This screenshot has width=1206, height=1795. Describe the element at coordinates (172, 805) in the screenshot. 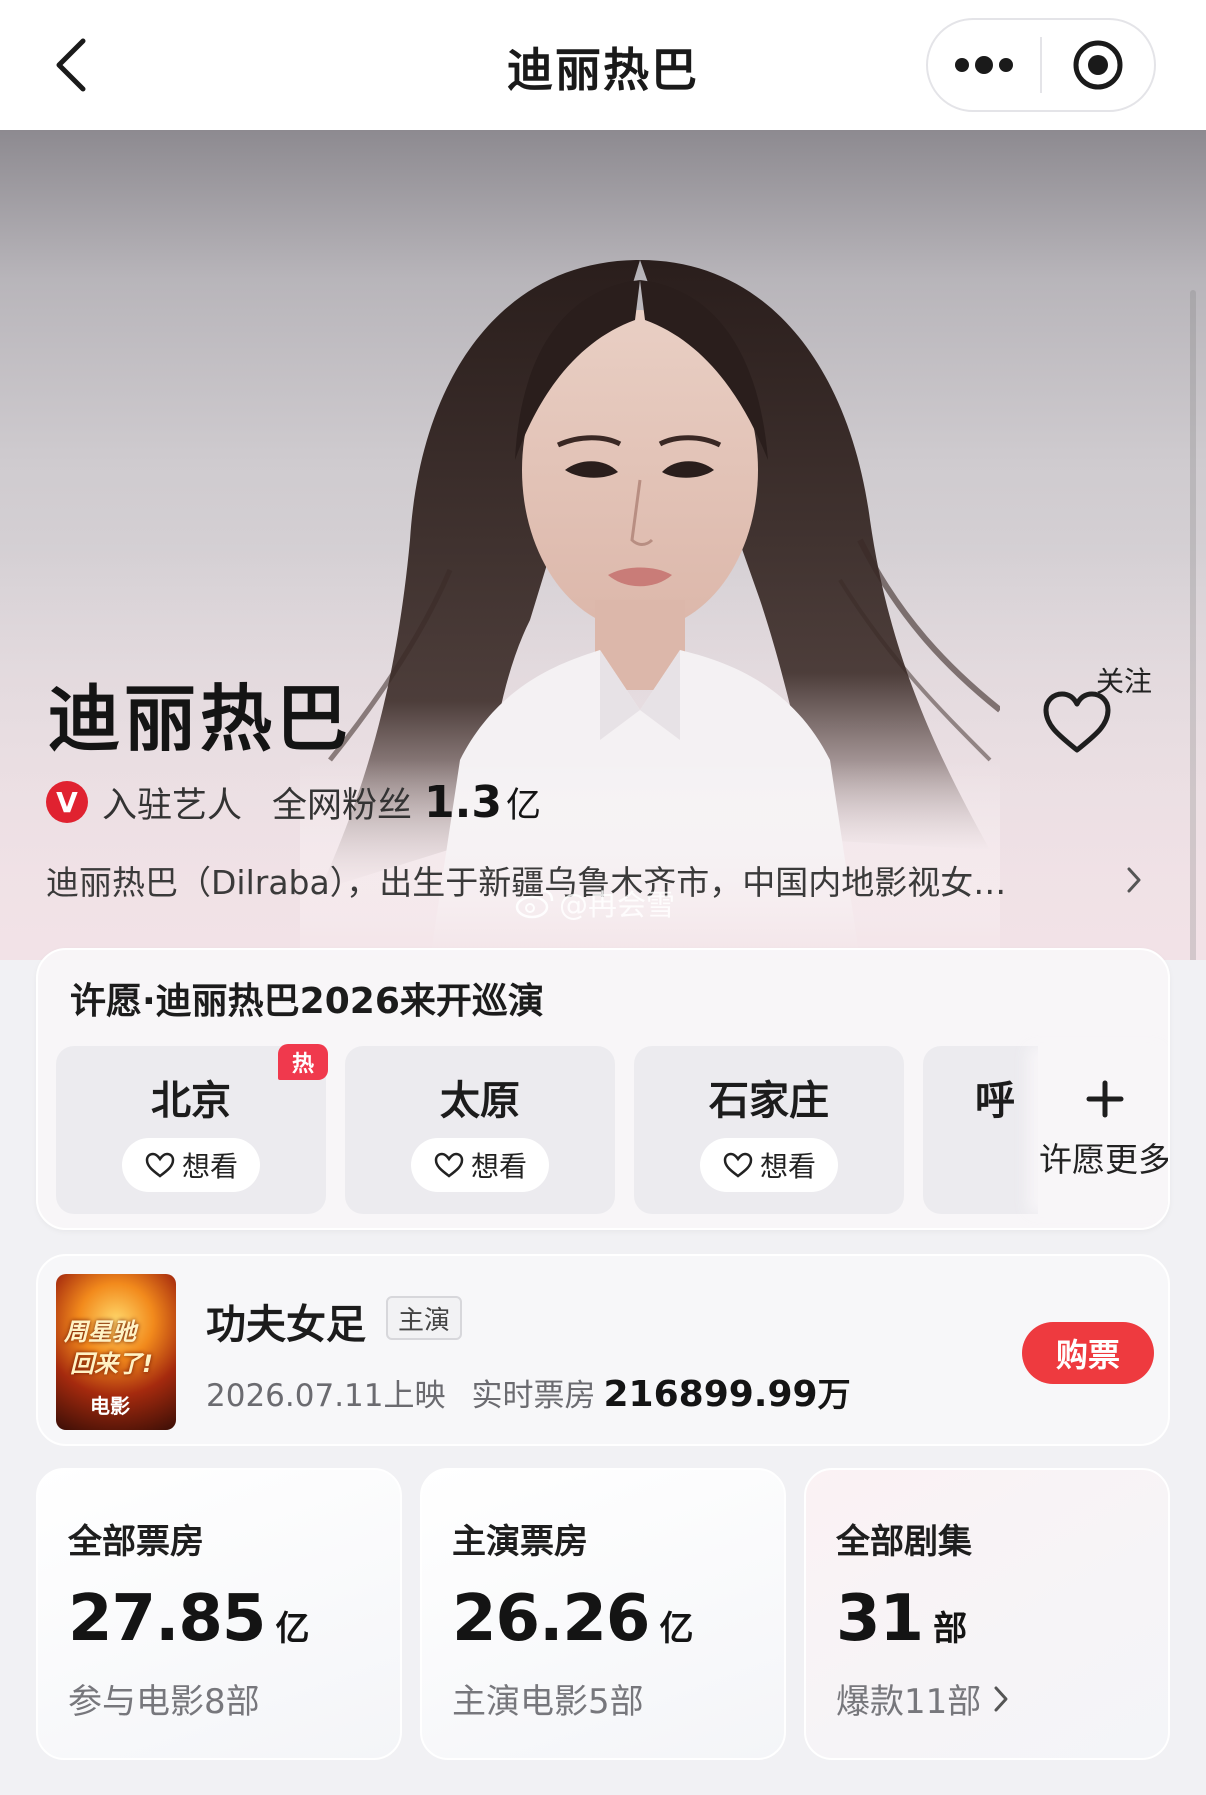

I see `verified-label: 入驻艺人` at that location.